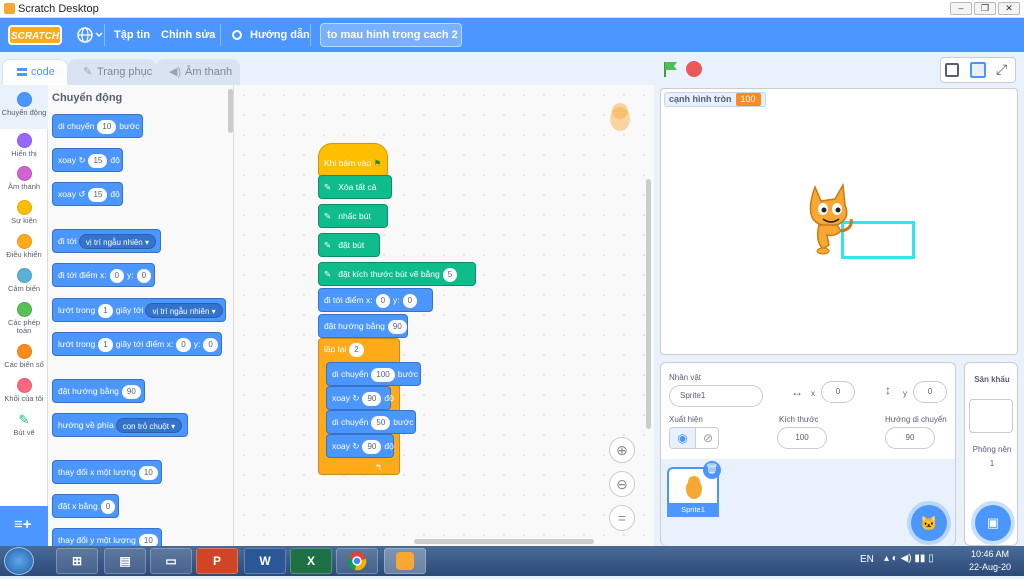 The height and width of the screenshot is (579, 1024). Describe the element at coordinates (24, 183) in the screenshot. I see `category-sound: Âm thanh` at that location.